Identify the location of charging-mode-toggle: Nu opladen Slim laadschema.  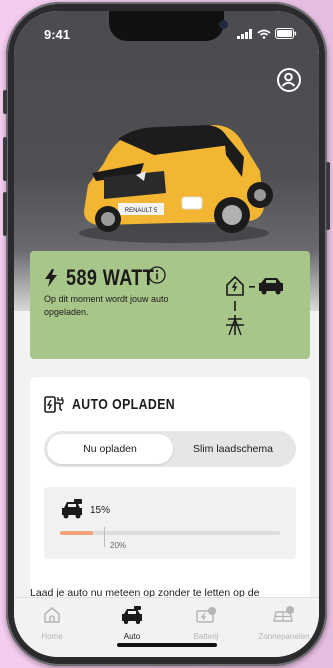
(170, 449).